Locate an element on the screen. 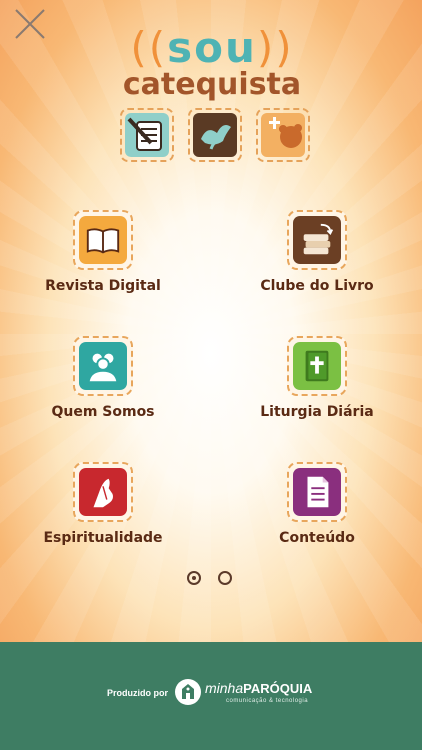 Image resolution: width=422 pixels, height=750 pixels. menu-item-clube-do-livro: Clube do Livro is located at coordinates (317, 265).